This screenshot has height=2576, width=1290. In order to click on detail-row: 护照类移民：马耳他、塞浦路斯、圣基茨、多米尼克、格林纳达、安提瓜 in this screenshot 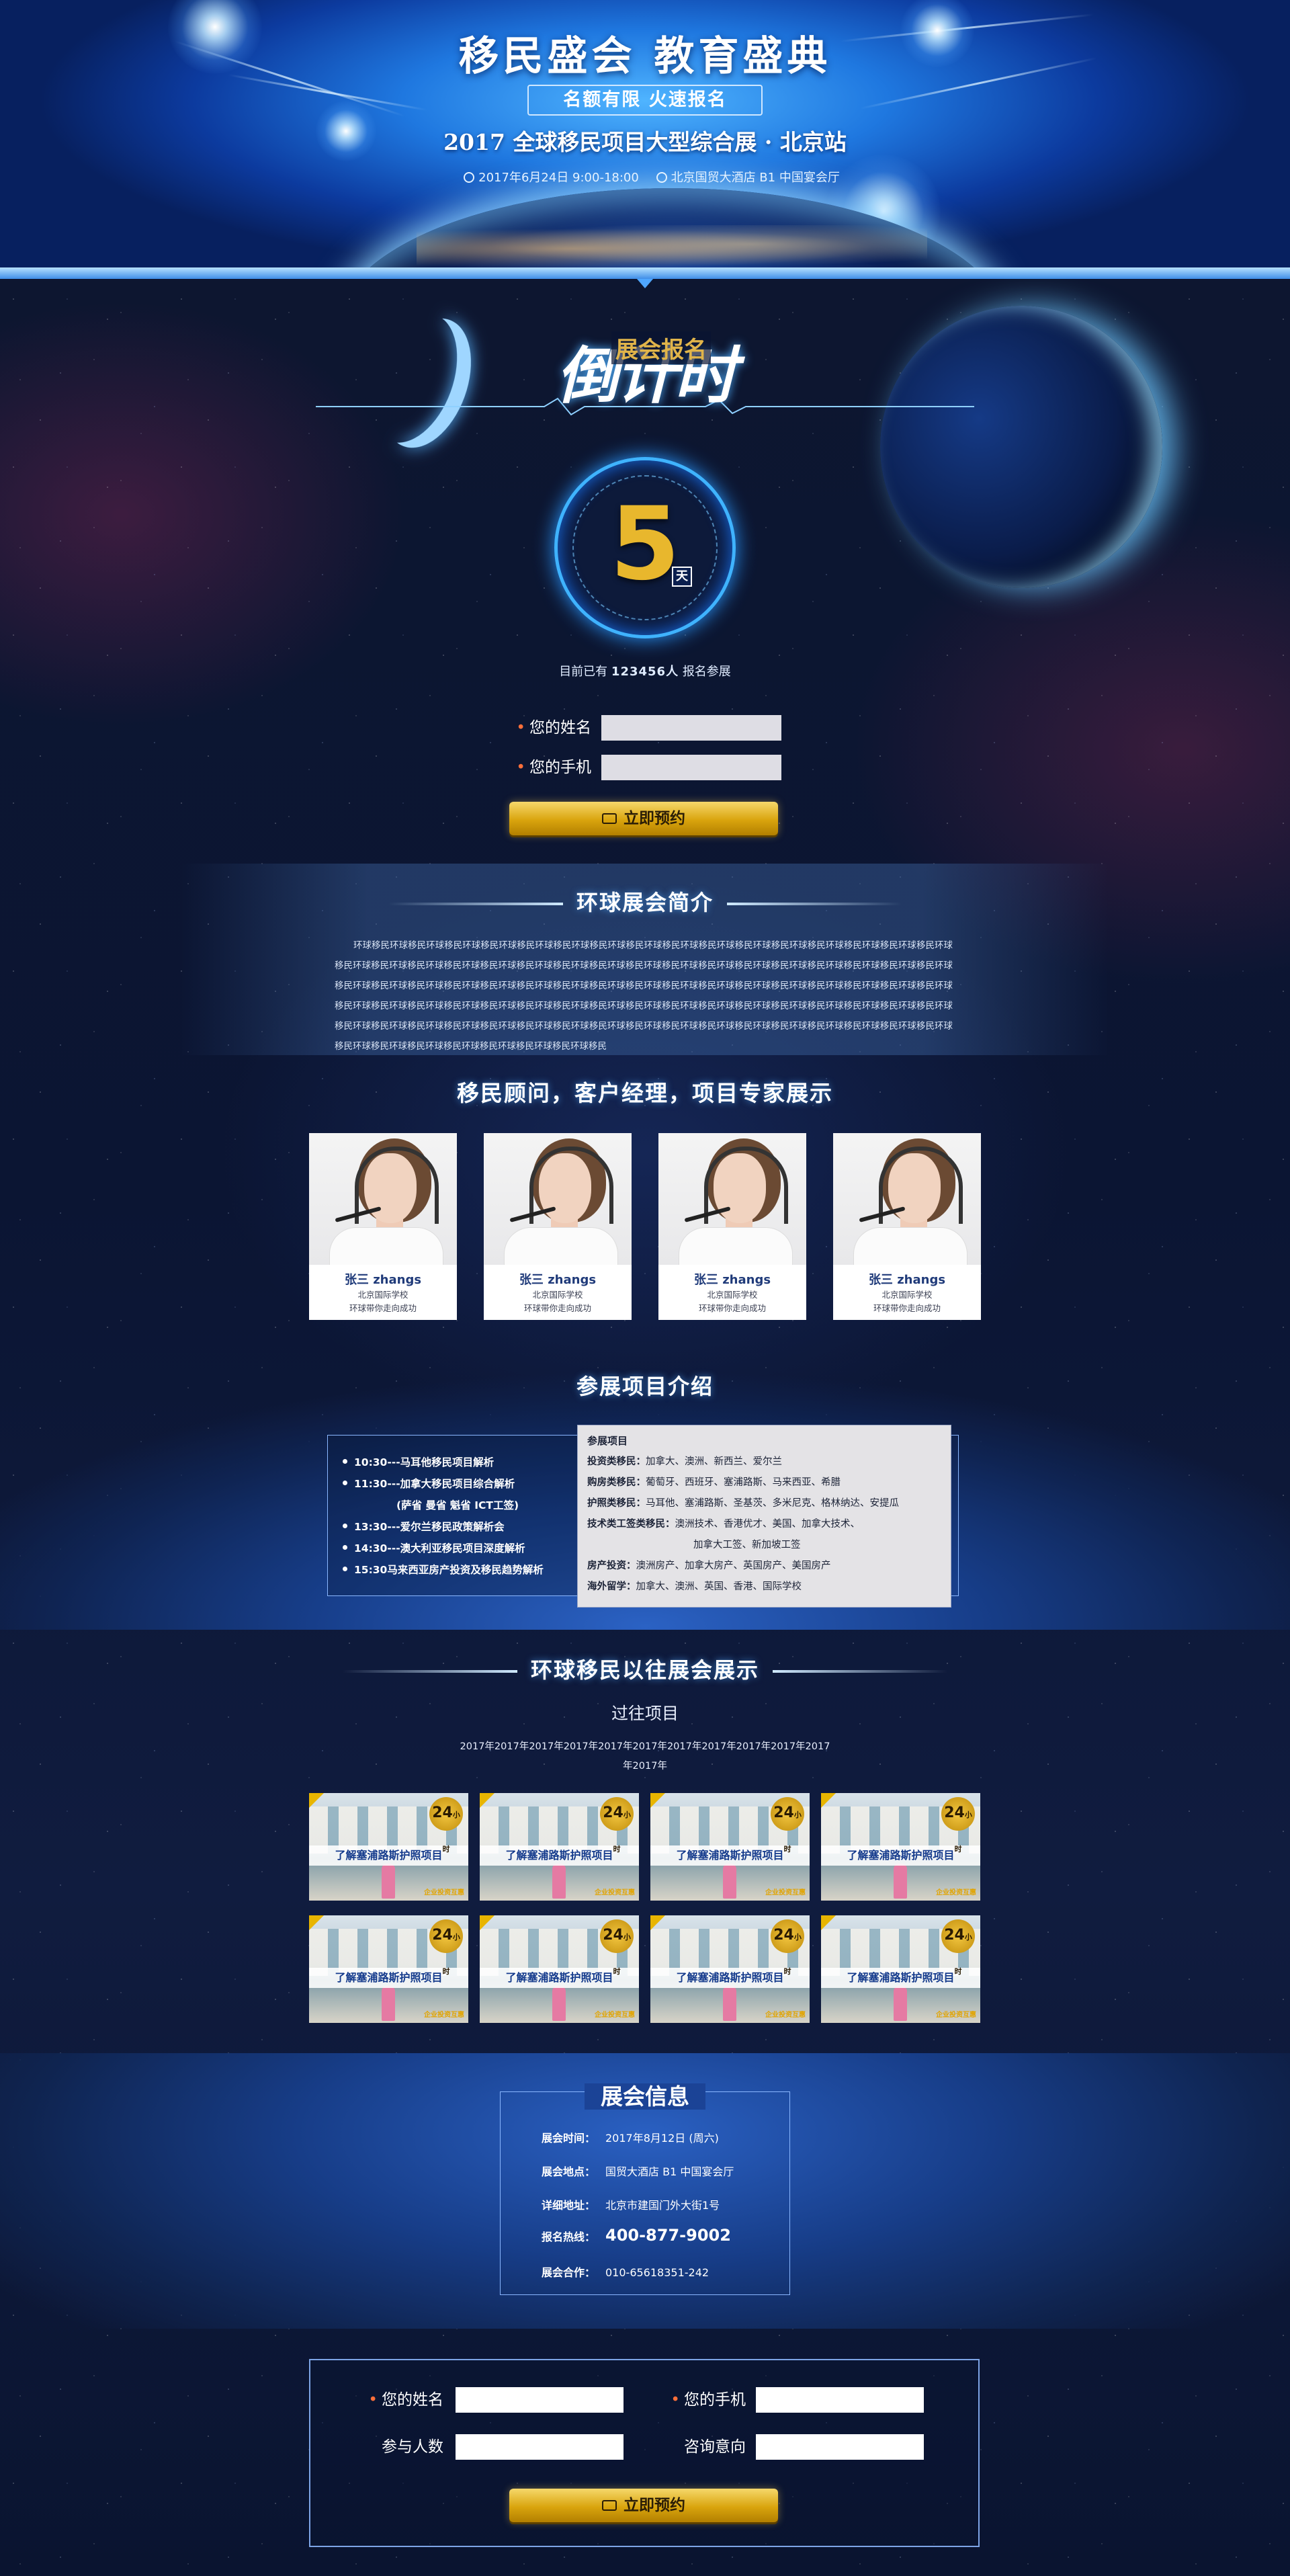, I will do `click(743, 1503)`.